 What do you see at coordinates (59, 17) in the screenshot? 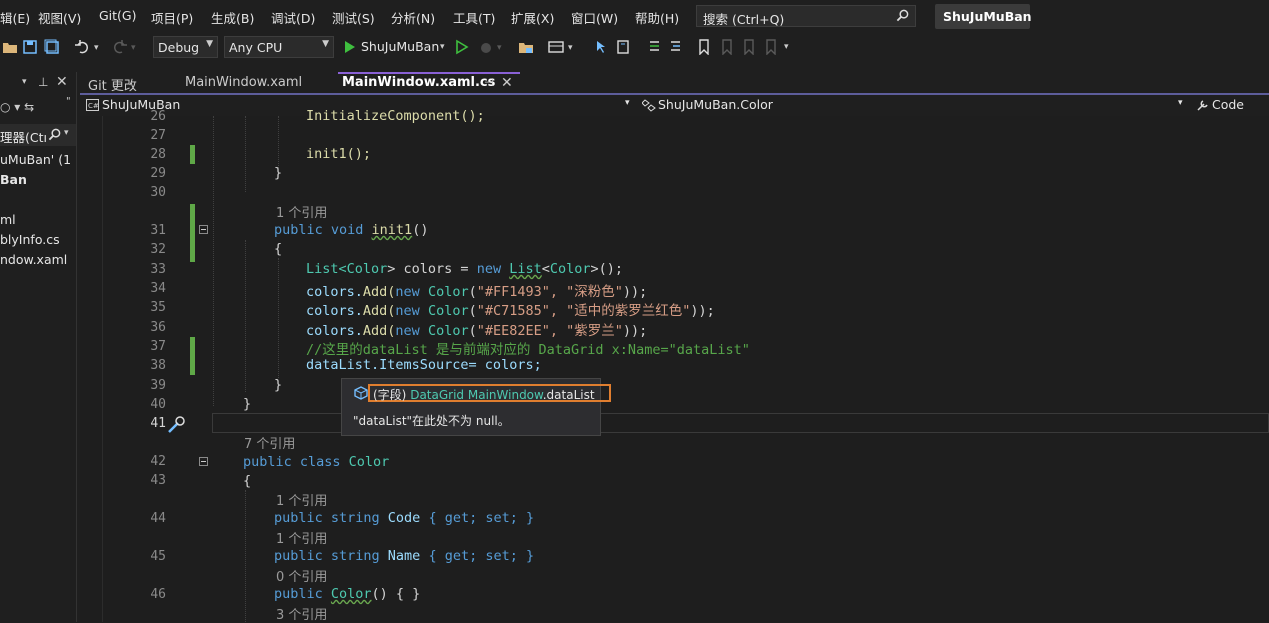
I see `menu-view: 视图(V)` at bounding box center [59, 17].